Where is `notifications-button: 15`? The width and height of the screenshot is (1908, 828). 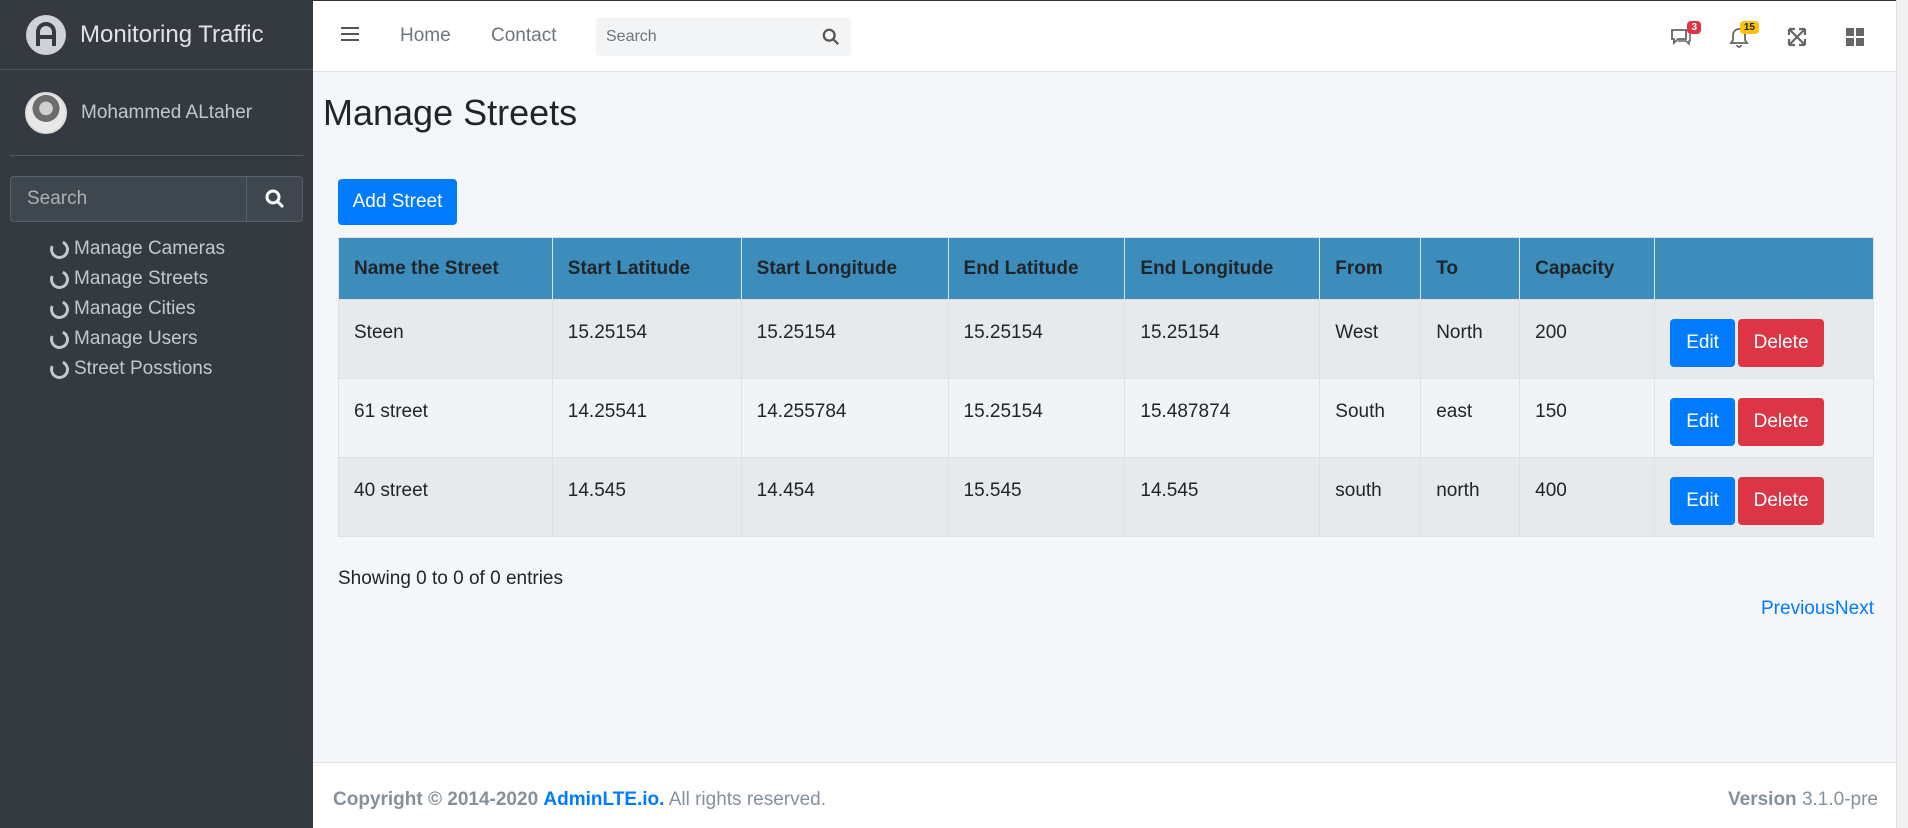 notifications-button: 15 is located at coordinates (1743, 35).